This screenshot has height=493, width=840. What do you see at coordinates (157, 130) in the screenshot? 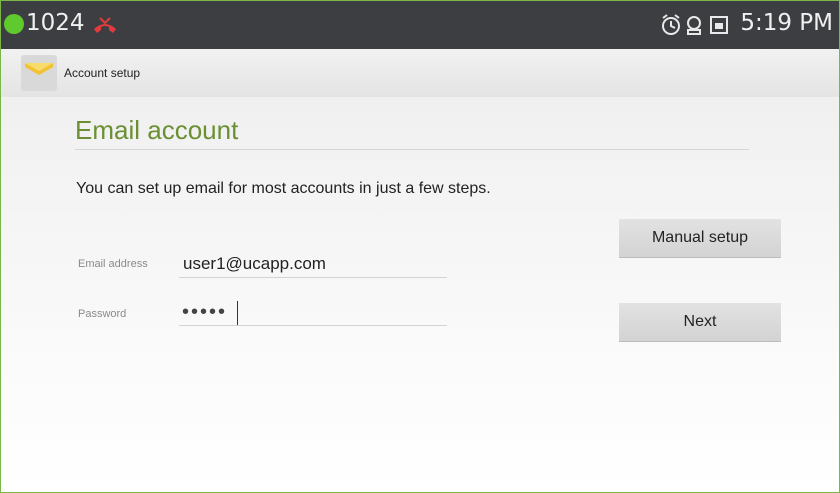
I see `section-title: Email account` at bounding box center [157, 130].